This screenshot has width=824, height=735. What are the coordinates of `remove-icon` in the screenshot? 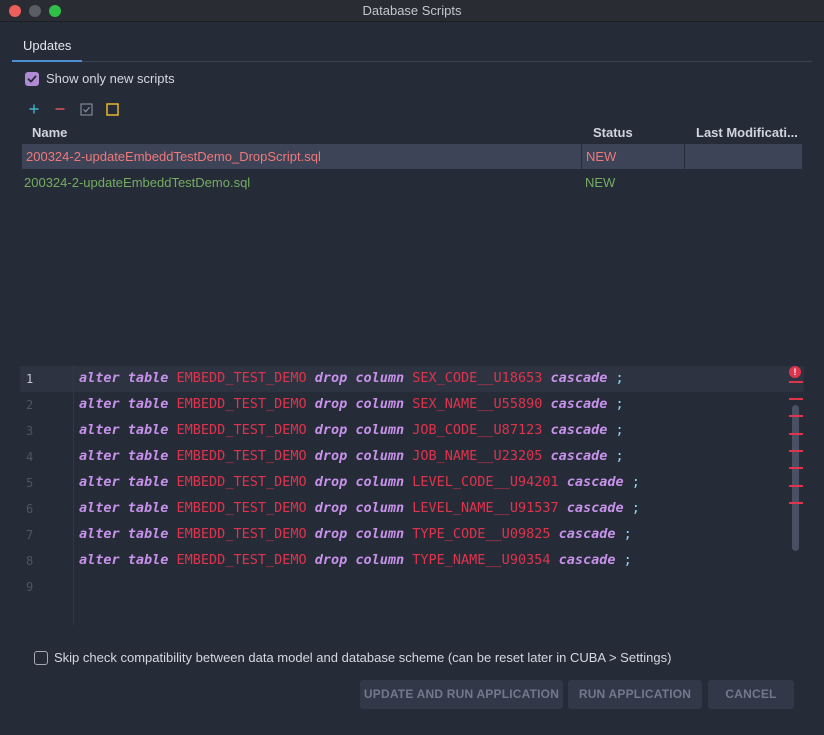 It's located at (60, 109).